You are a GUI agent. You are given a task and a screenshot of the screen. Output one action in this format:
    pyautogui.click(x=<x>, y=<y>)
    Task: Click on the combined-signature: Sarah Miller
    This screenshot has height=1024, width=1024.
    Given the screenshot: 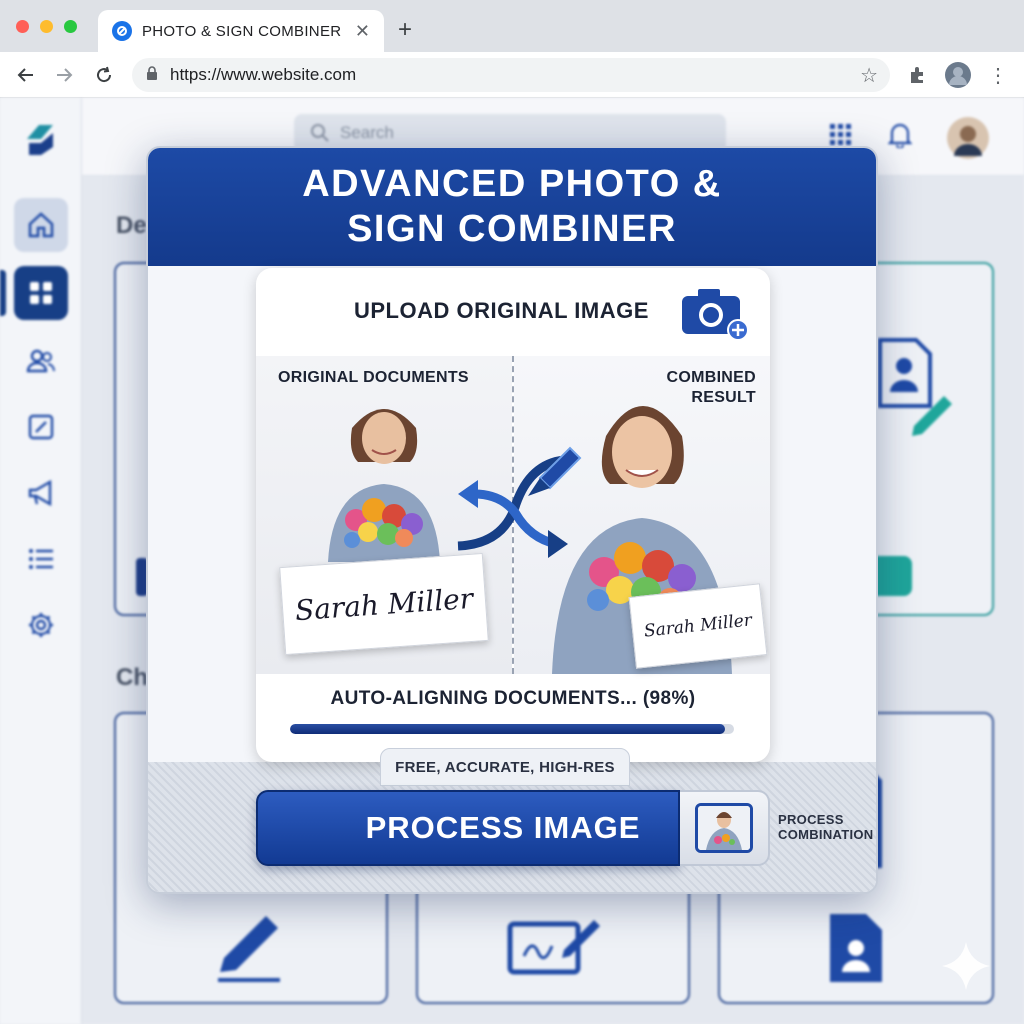 What is the action you would take?
    pyautogui.click(x=698, y=626)
    